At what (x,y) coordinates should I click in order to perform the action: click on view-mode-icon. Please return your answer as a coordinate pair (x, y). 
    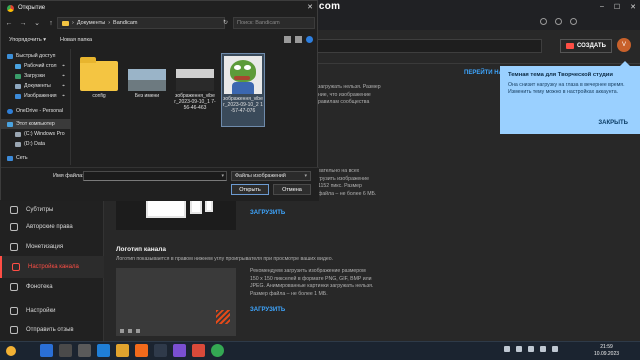
    Looking at the image, I should click on (287, 39).